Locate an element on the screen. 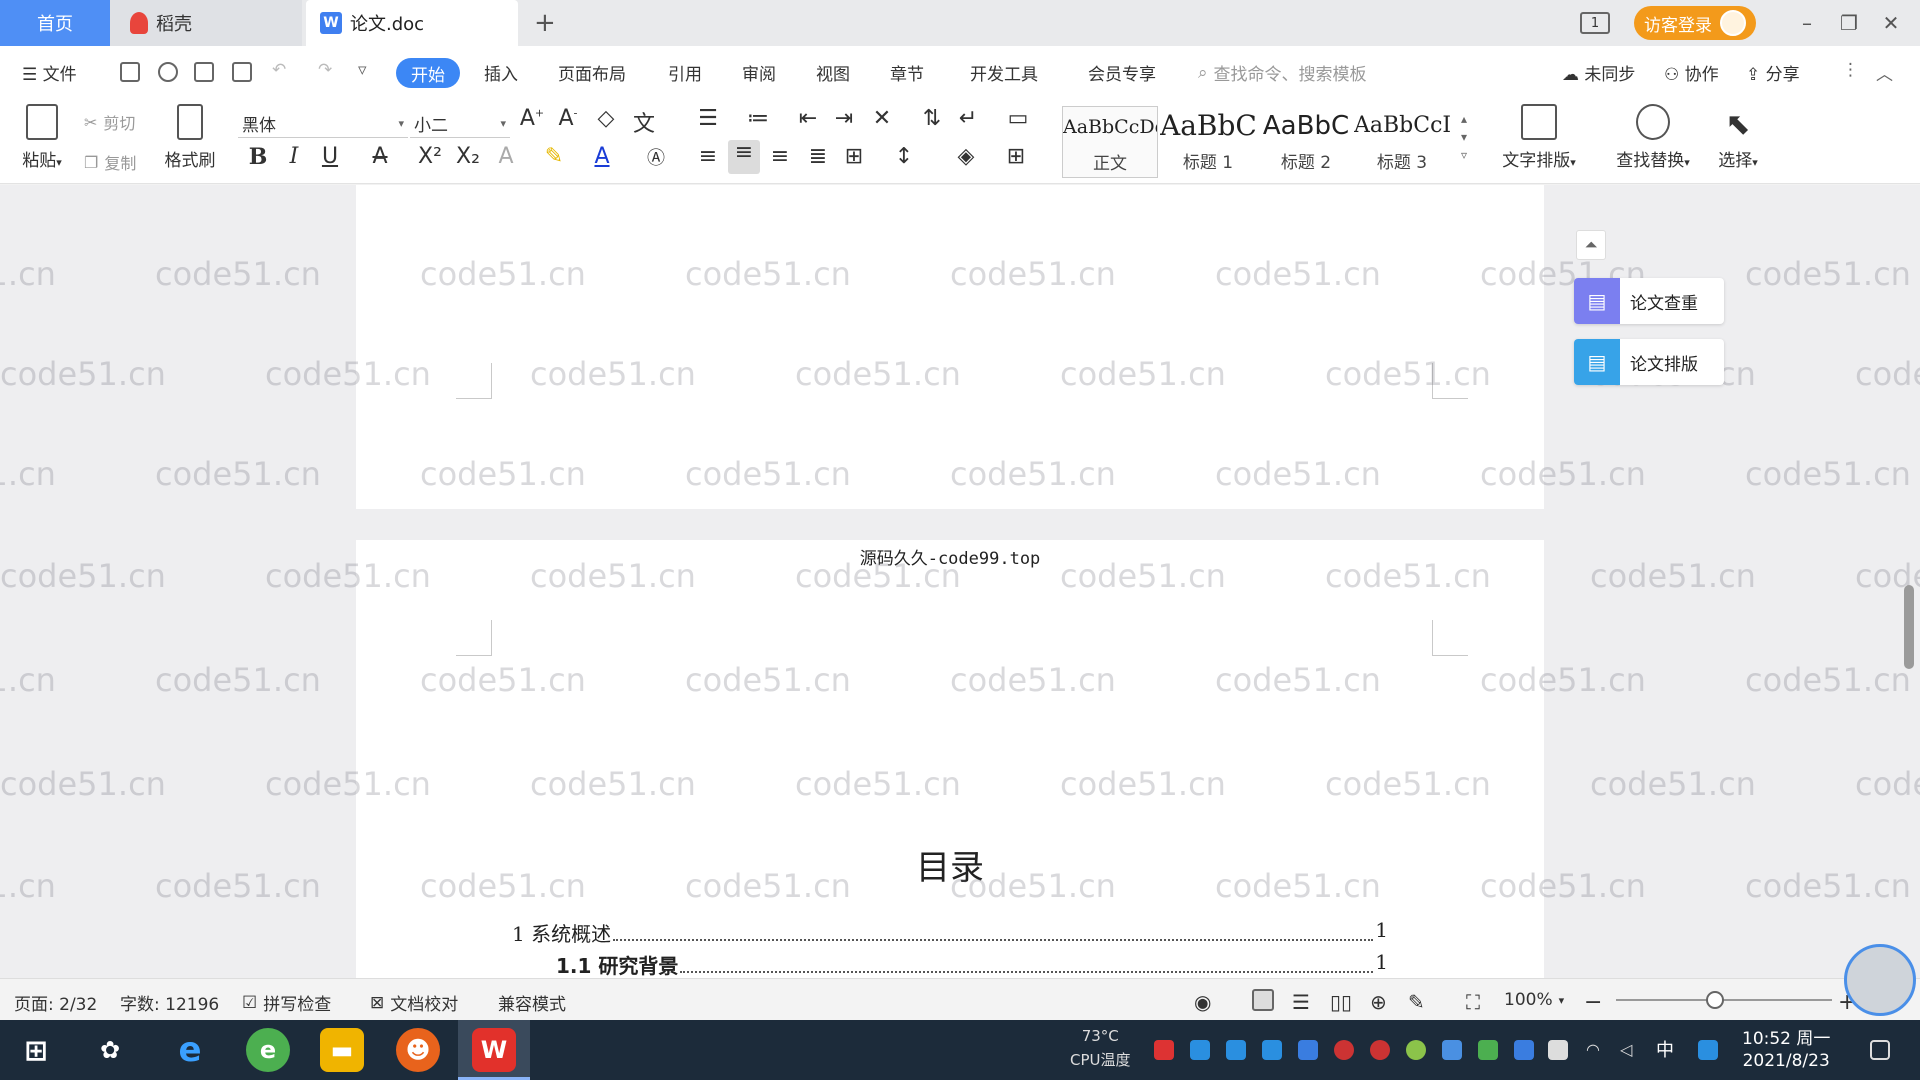 This screenshot has width=1920, height=1080. qq-icon is located at coordinates (1344, 1050).